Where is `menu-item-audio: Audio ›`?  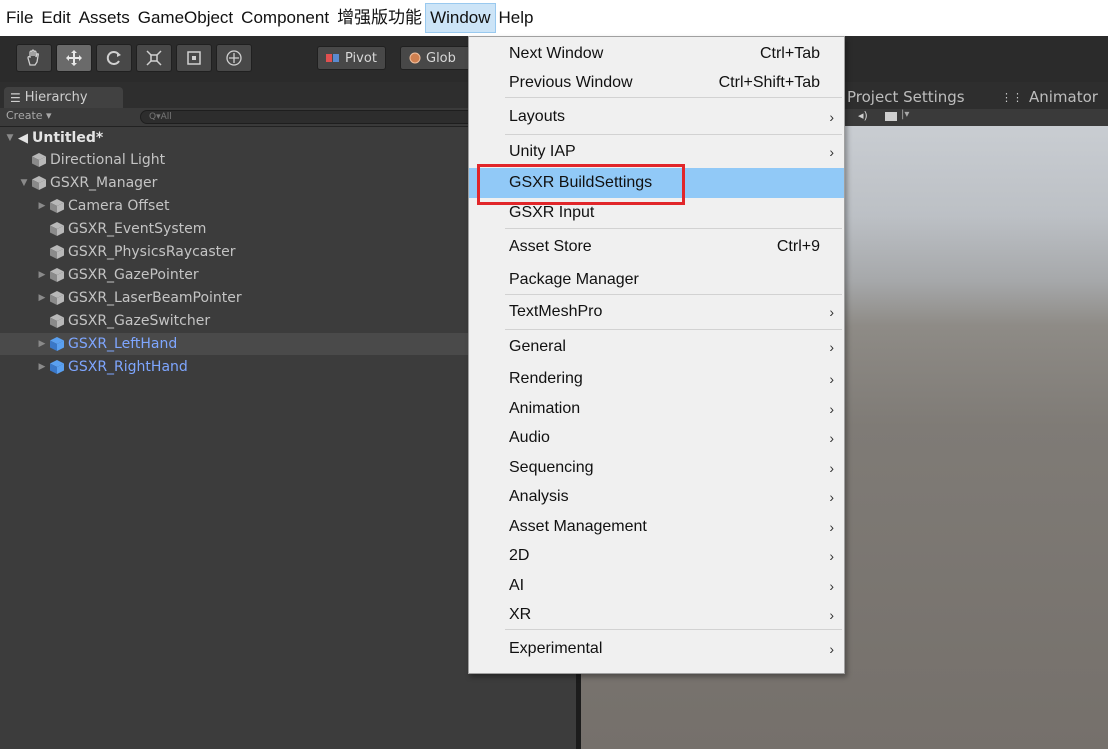 menu-item-audio: Audio › is located at coordinates (656, 439).